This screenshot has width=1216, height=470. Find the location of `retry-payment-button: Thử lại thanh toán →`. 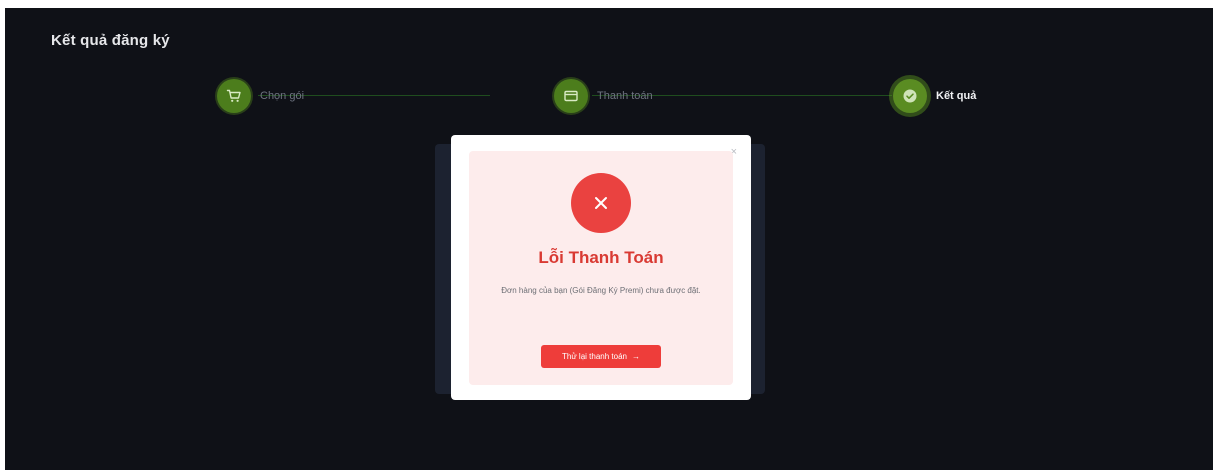

retry-payment-button: Thử lại thanh toán → is located at coordinates (601, 356).